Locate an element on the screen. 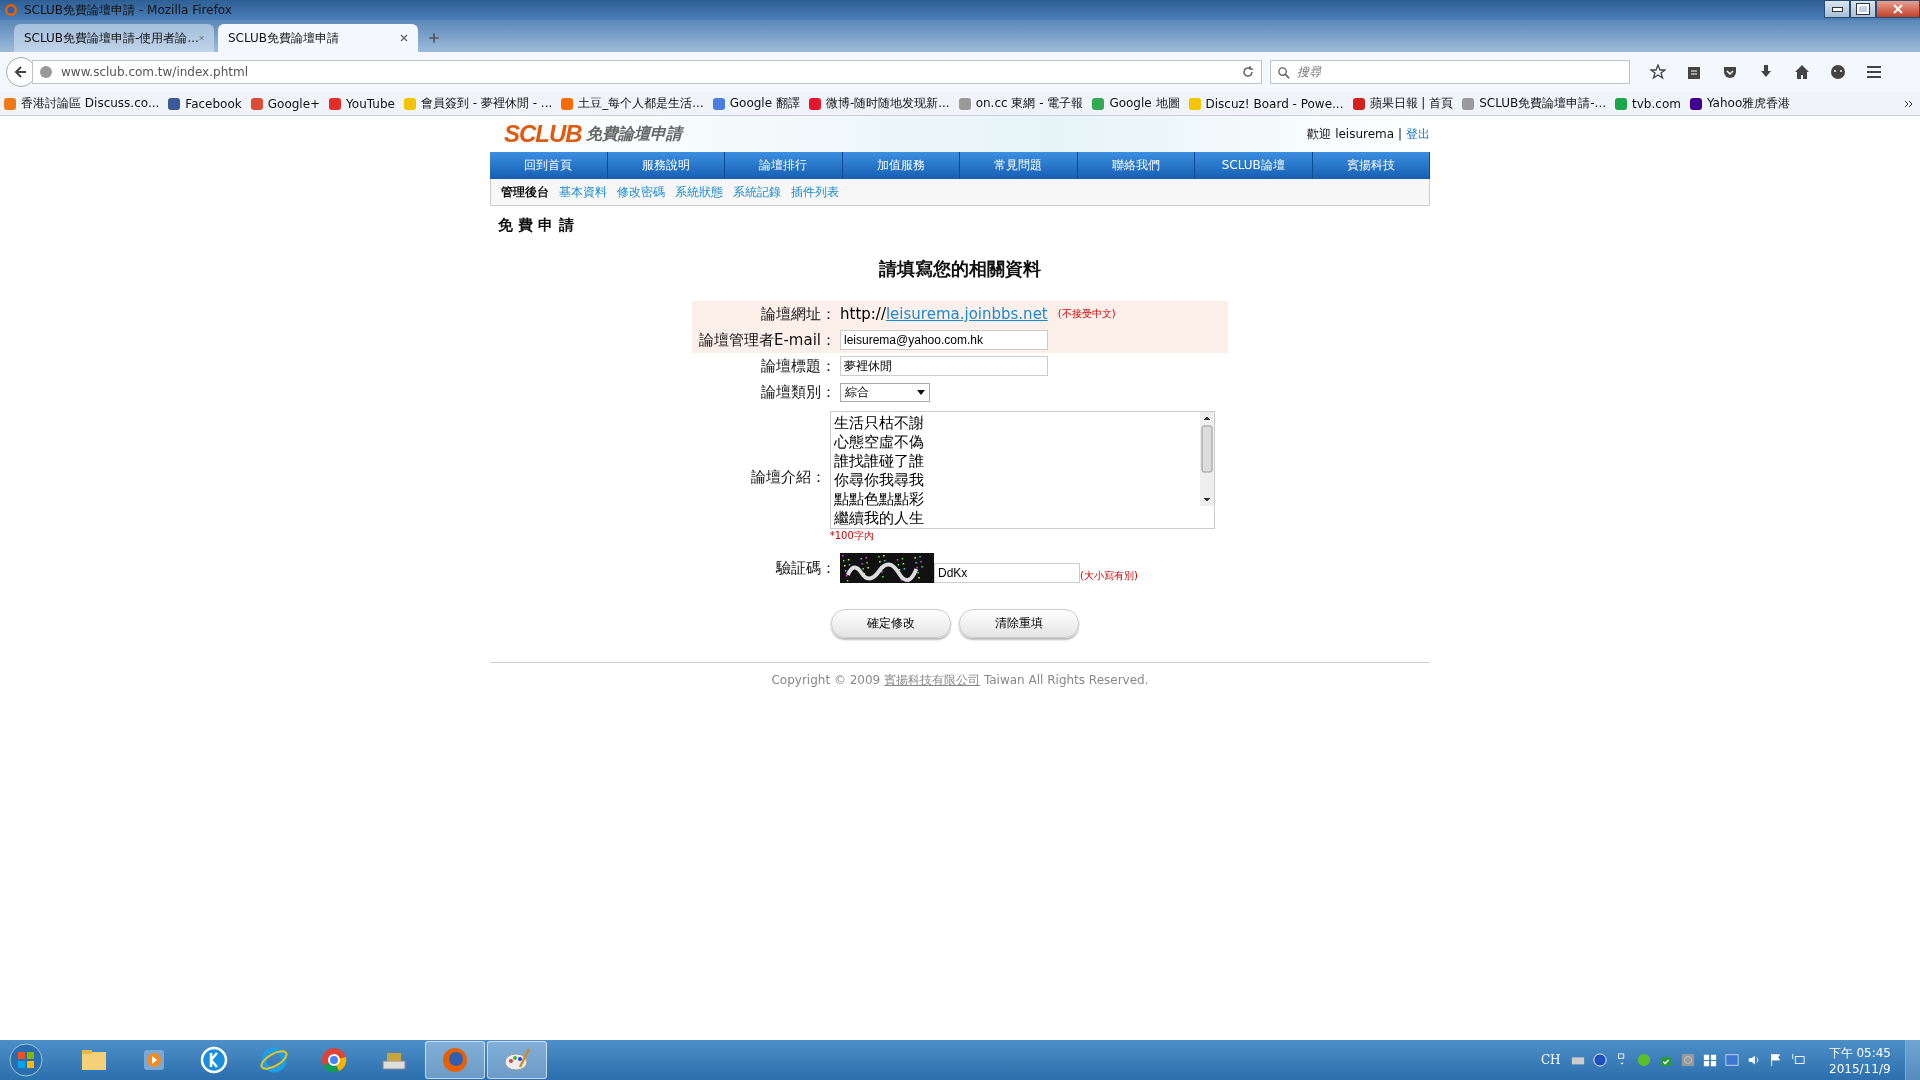 The height and width of the screenshot is (1080, 1920). minimize-button is located at coordinates (1837, 9).